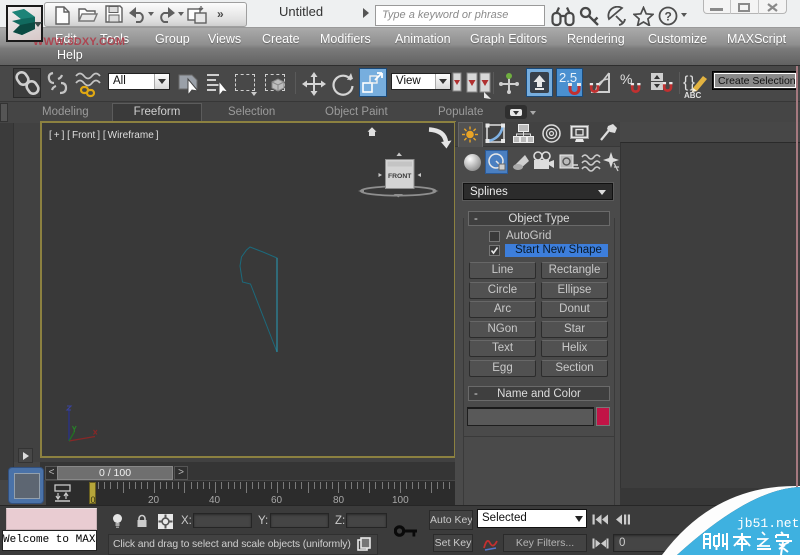 The image size is (800, 555). What do you see at coordinates (339, 500) in the screenshot?
I see `svg-text: 80` at bounding box center [339, 500].